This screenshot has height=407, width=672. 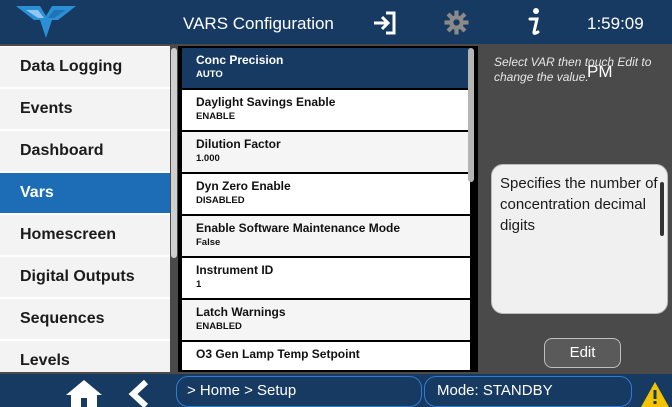 What do you see at coordinates (336, 22) in the screenshot?
I see `top-bar` at bounding box center [336, 22].